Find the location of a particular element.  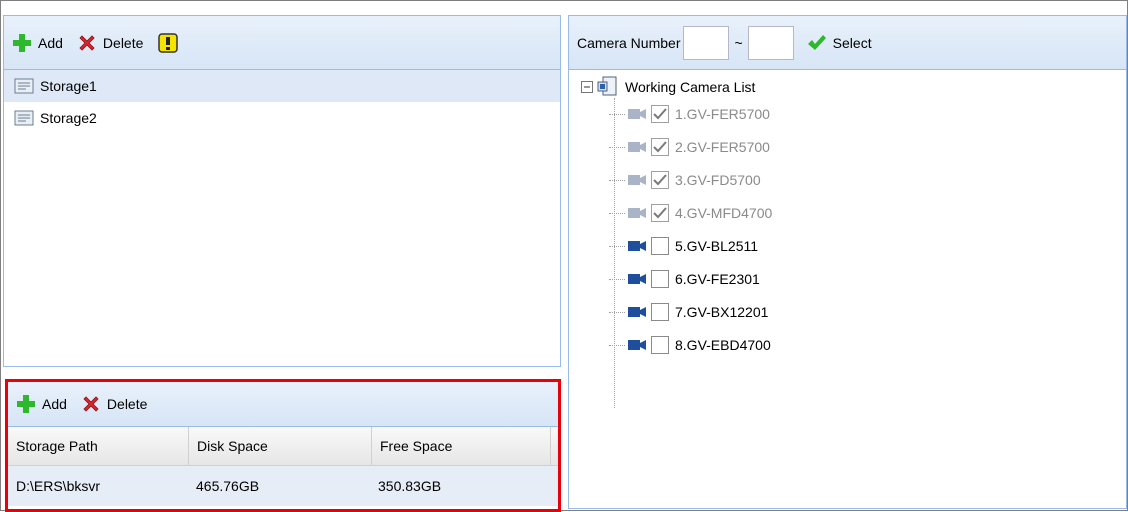

add-path-button: Add is located at coordinates (41, 404).